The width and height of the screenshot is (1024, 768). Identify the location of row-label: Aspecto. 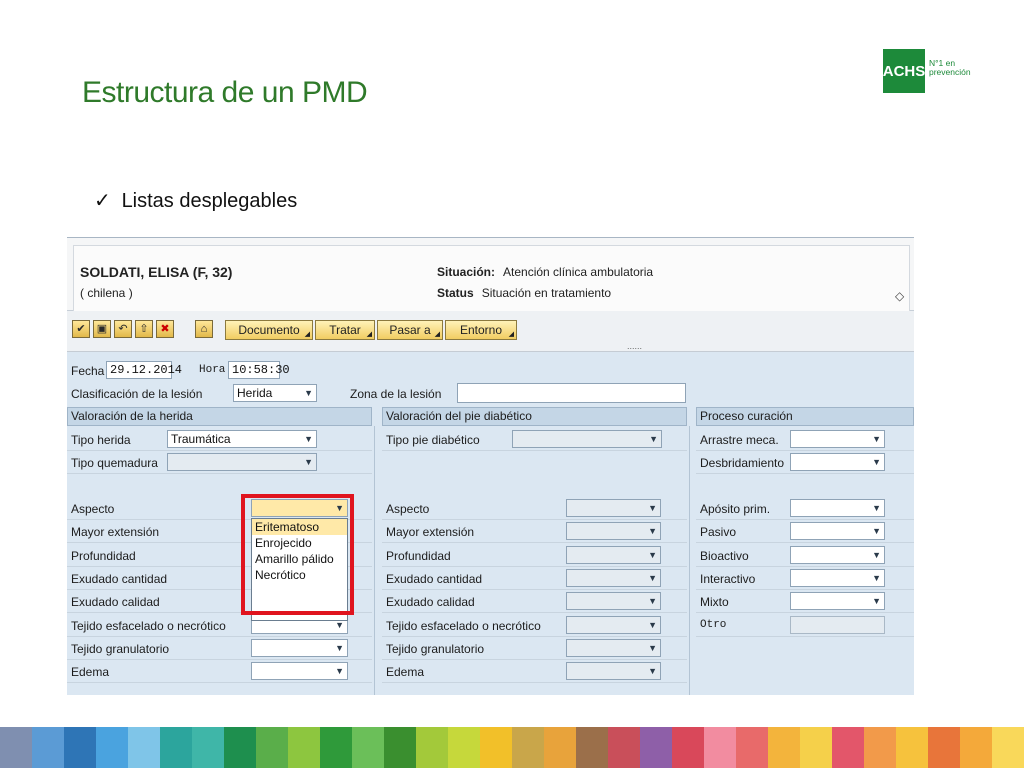
(408, 509).